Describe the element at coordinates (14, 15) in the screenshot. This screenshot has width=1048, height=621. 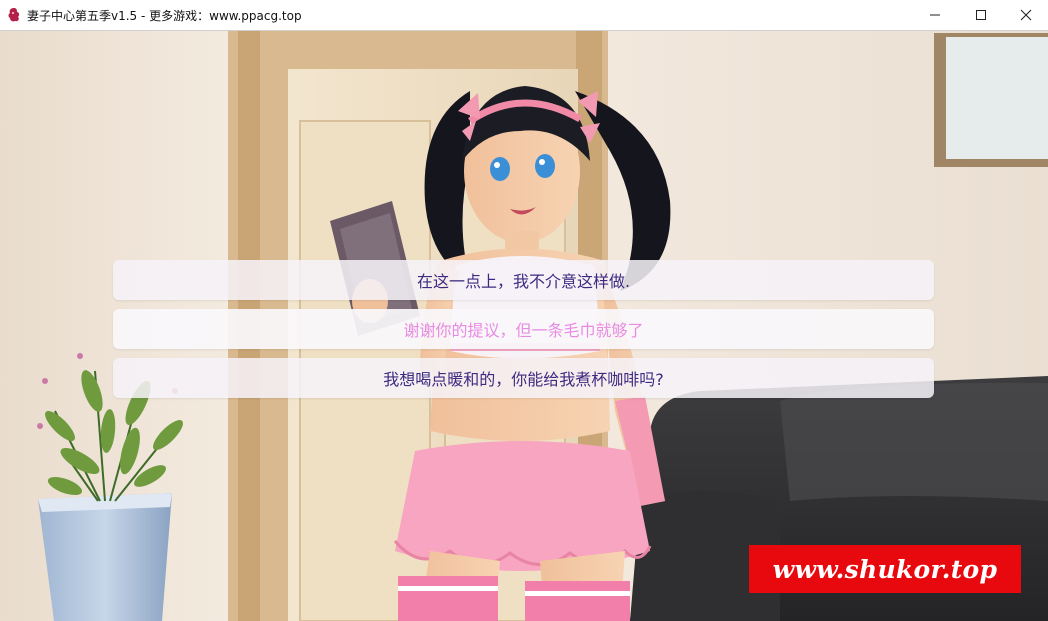
I see `game-app-icon` at that location.